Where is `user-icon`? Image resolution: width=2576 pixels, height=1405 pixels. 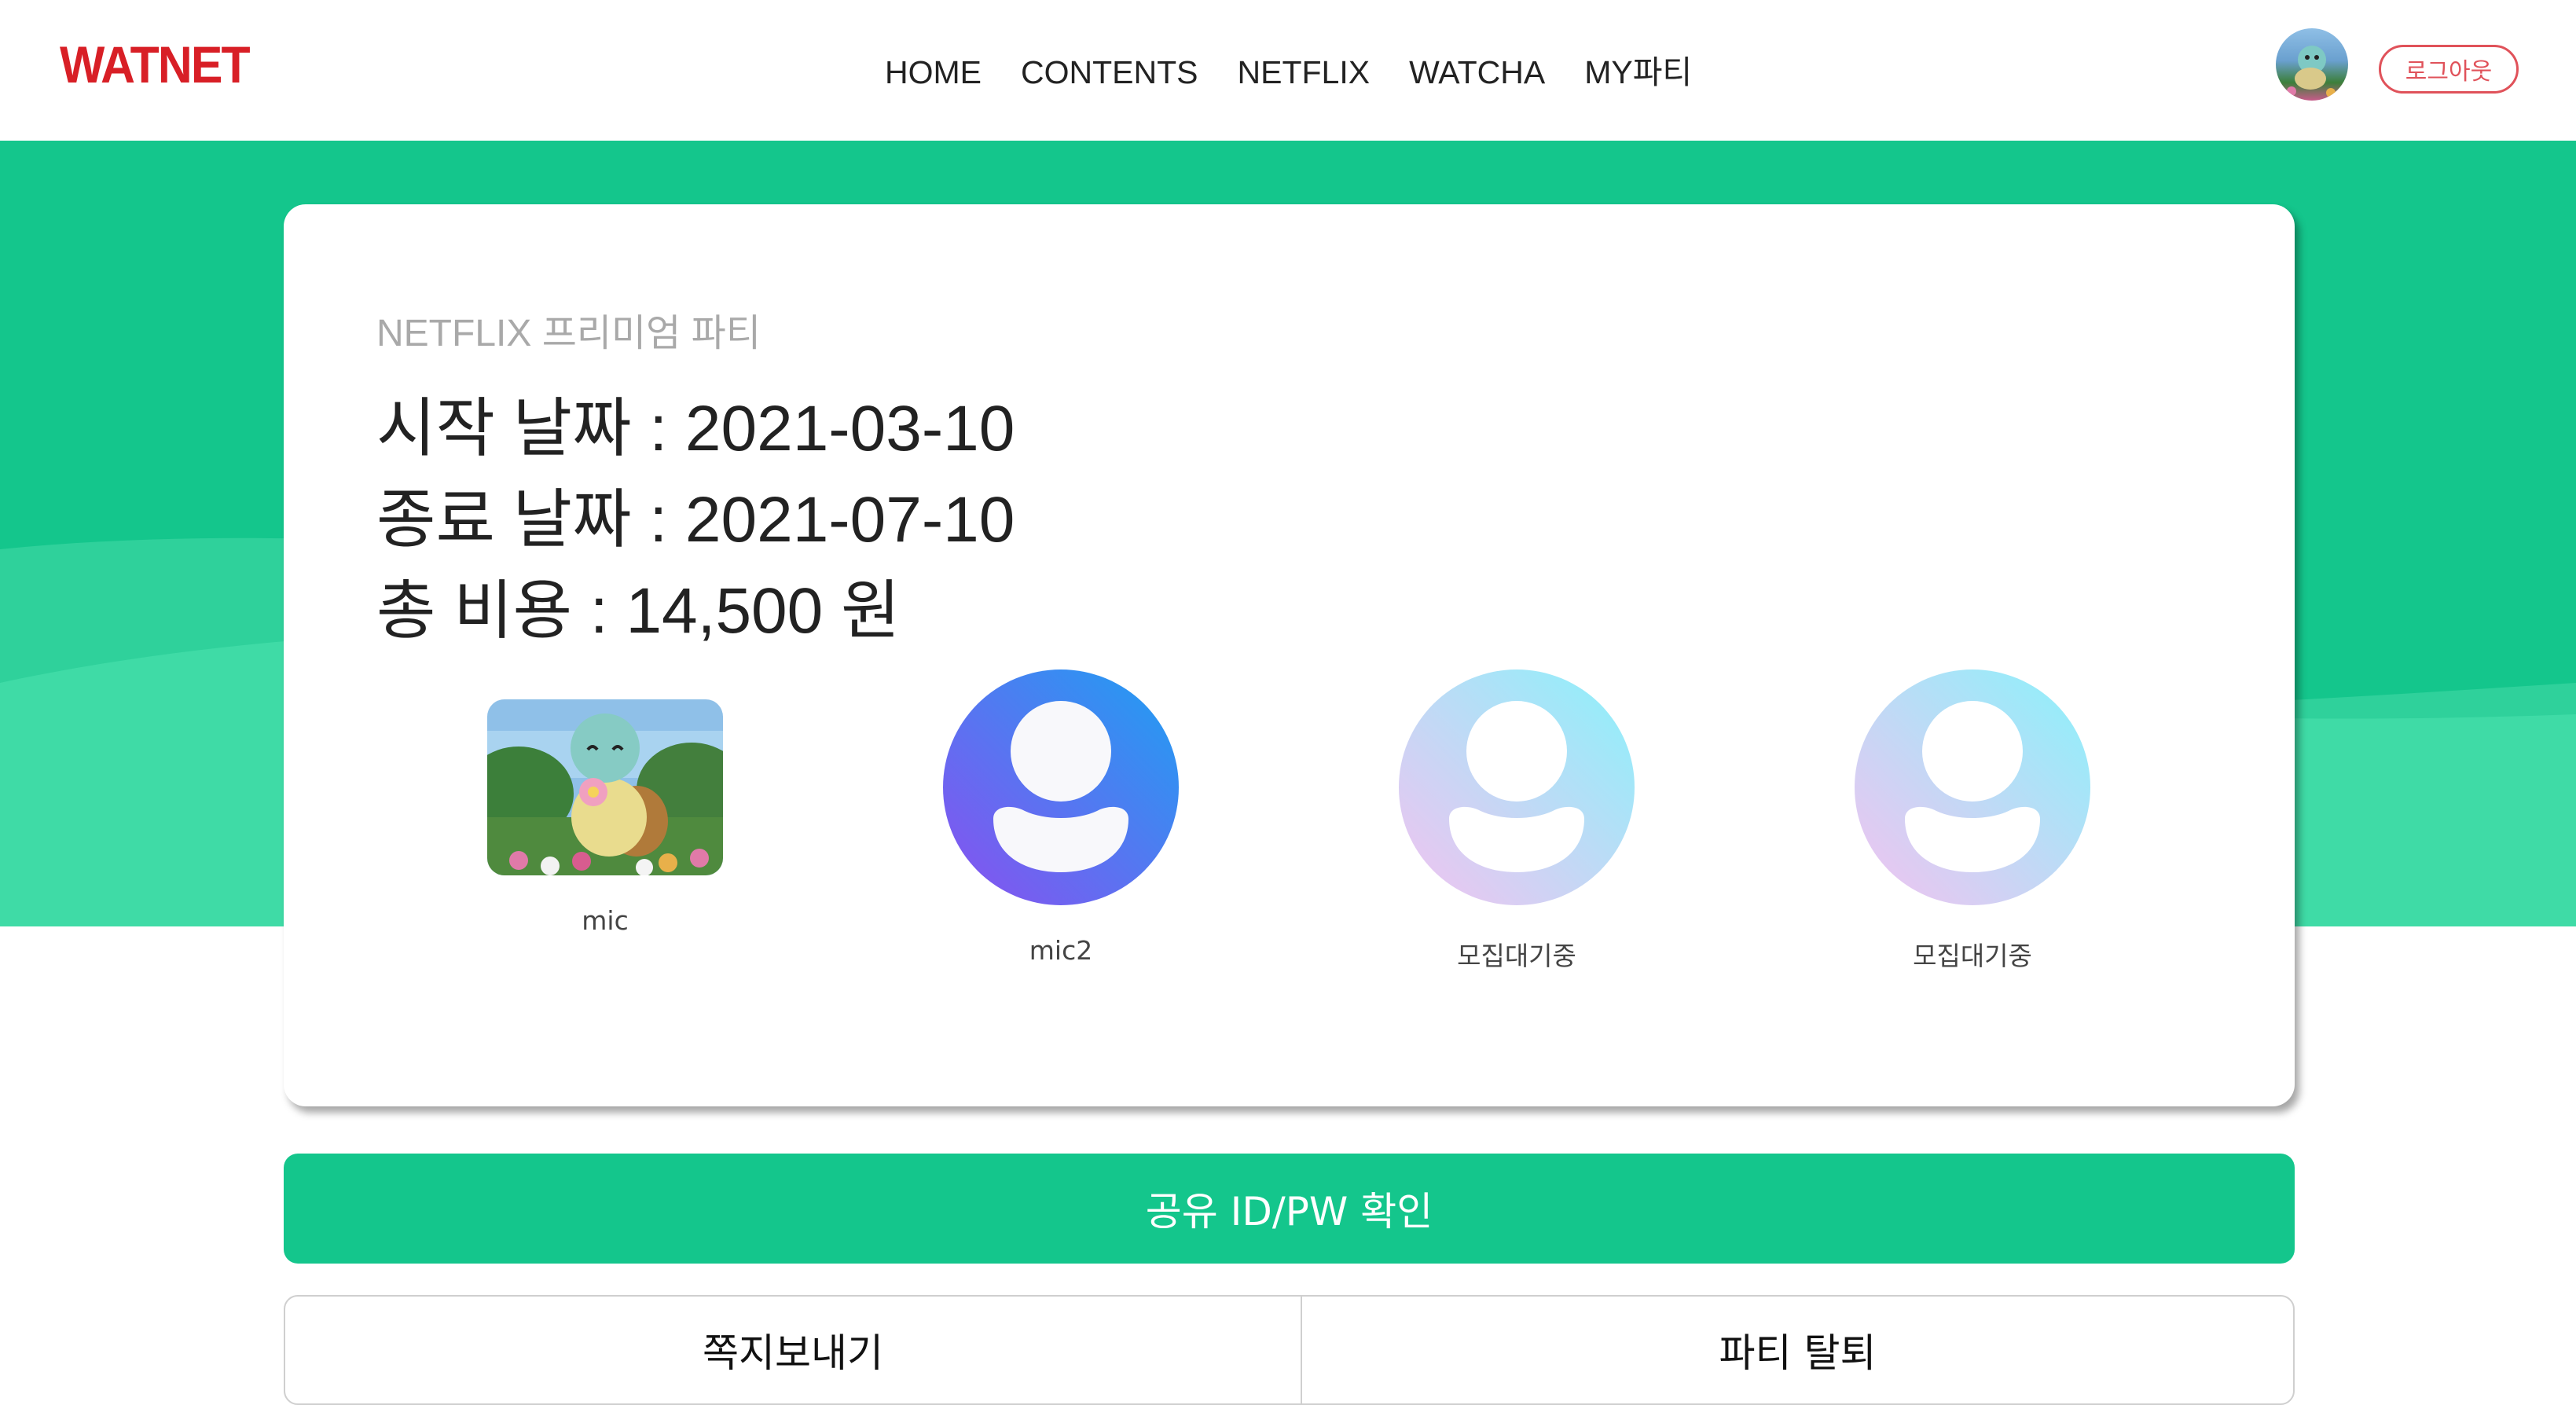
user-icon is located at coordinates (1061, 787).